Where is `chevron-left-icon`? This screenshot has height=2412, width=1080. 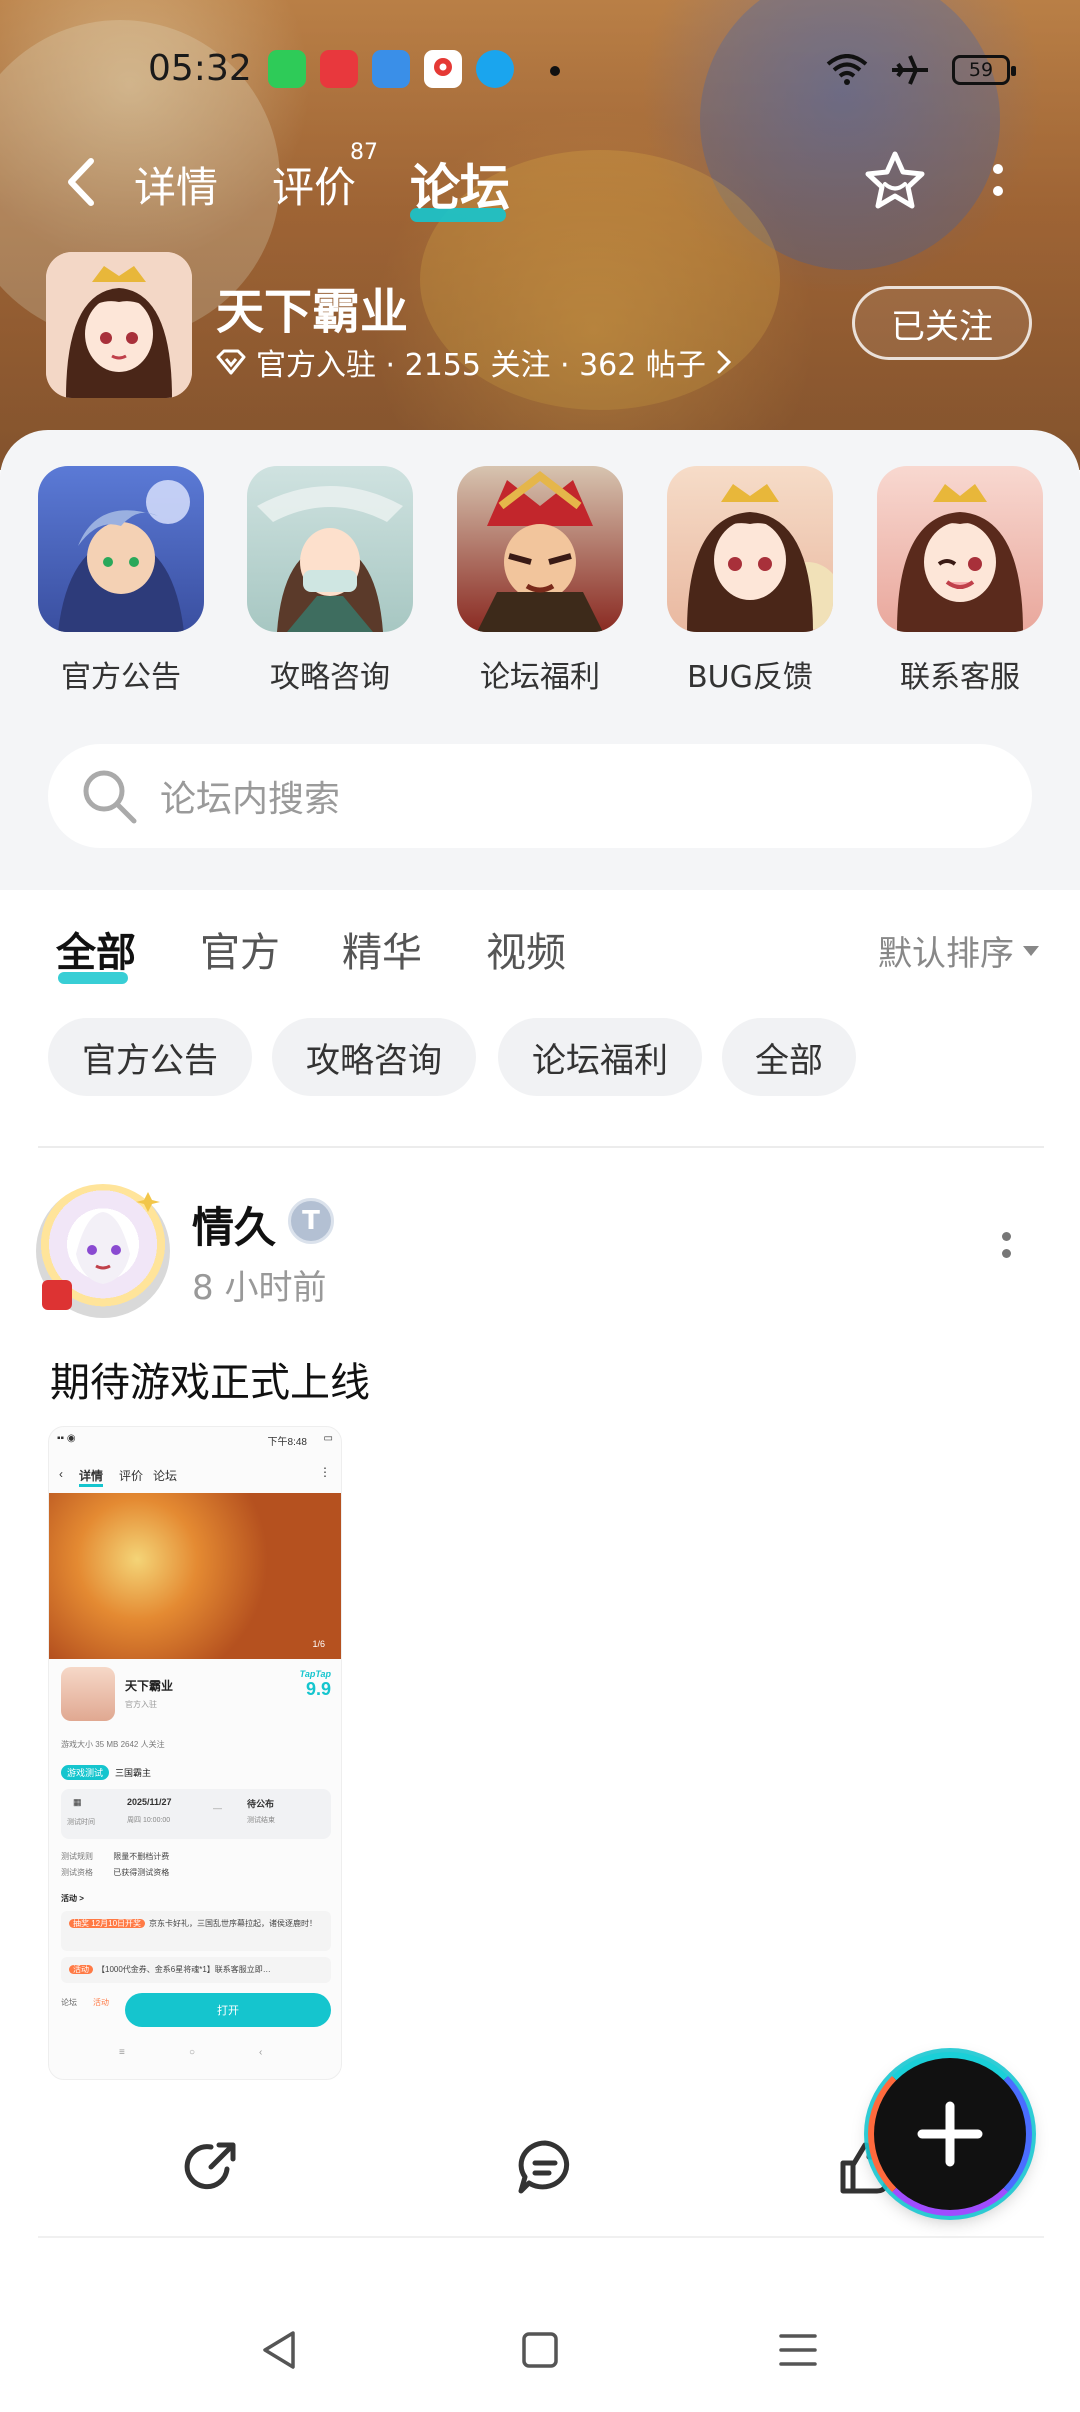 chevron-left-icon is located at coordinates (81, 182).